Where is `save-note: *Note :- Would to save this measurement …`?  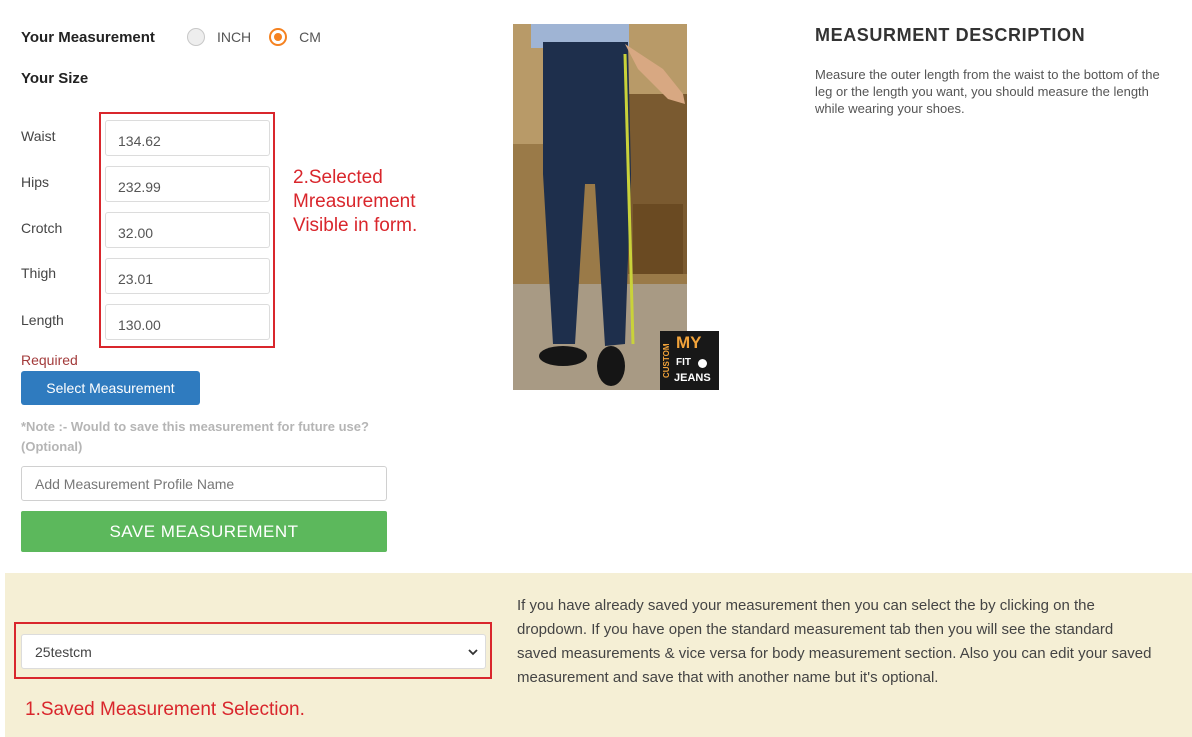
save-note: *Note :- Would to save this measurement … is located at coordinates (195, 436).